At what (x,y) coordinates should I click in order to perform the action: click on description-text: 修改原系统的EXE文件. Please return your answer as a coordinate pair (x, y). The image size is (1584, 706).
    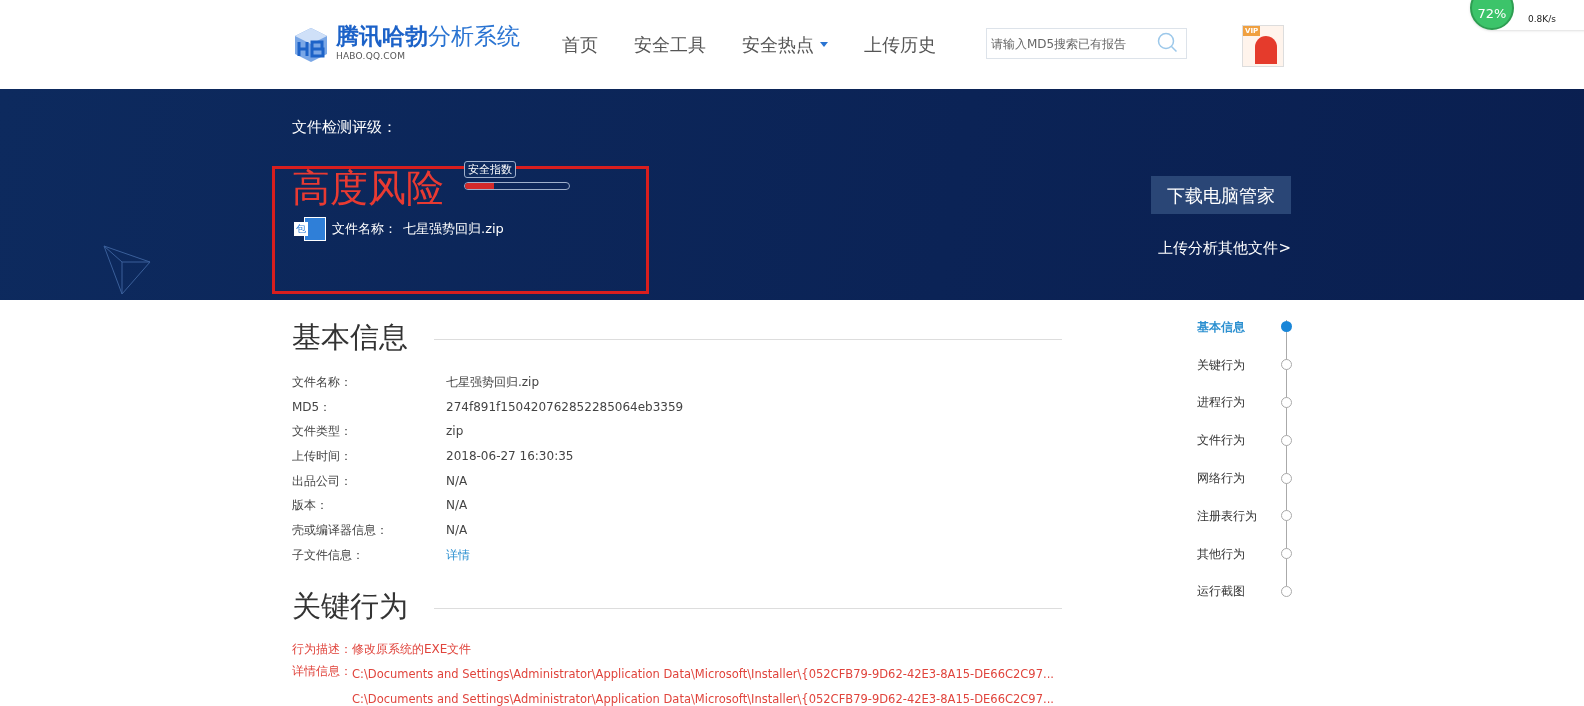
    Looking at the image, I should click on (412, 649).